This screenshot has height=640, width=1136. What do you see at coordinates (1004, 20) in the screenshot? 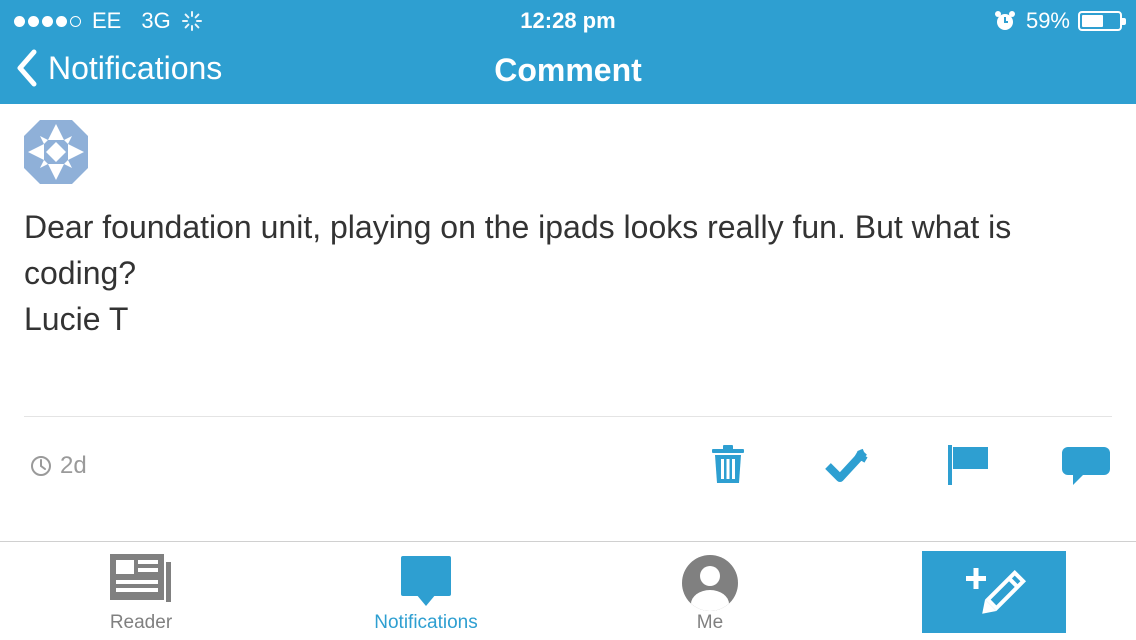
I see `alarm-icon` at bounding box center [1004, 20].